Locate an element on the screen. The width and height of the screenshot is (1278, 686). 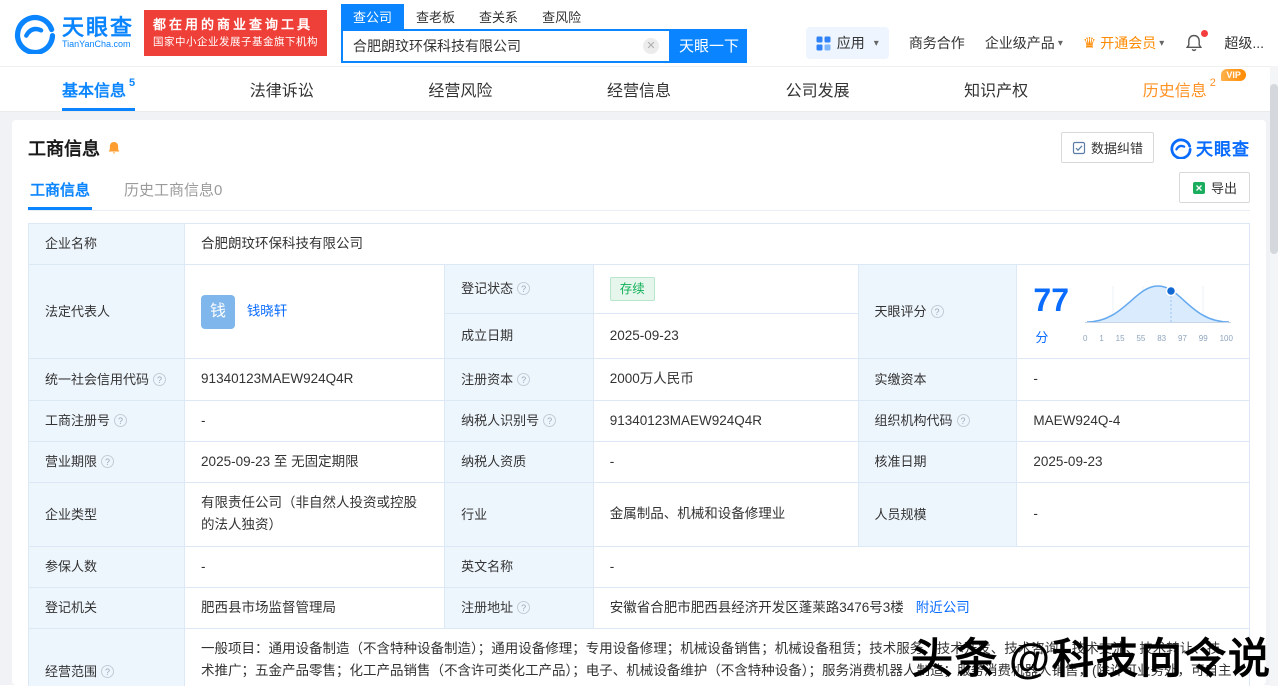
slogan-line2: 国家中小企业发展子基金旗下机构 is located at coordinates (236, 41).